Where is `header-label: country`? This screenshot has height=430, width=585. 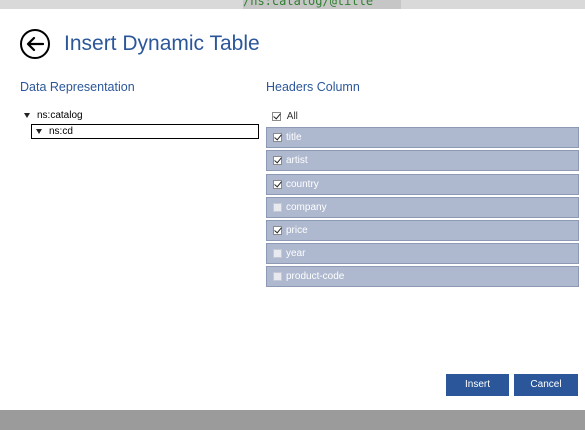
header-label: country is located at coordinates (302, 184).